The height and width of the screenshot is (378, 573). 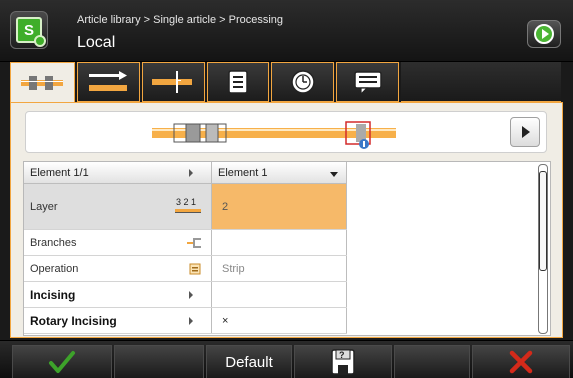 I want to click on cut-marker-icon, so click(x=172, y=82).